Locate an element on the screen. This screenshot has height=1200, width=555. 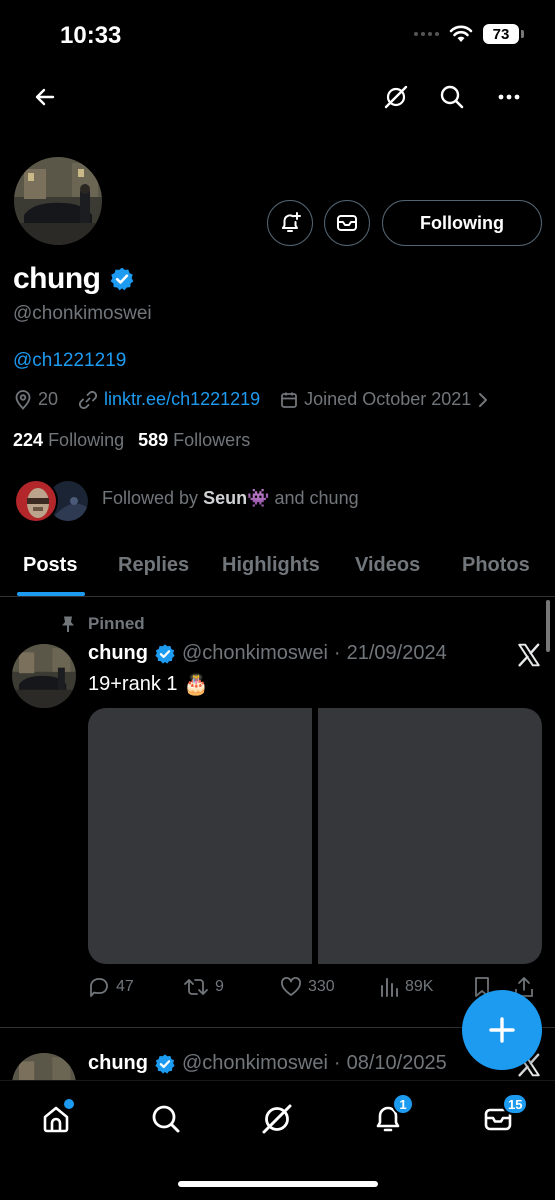
grok-button is located at coordinates (396, 97).